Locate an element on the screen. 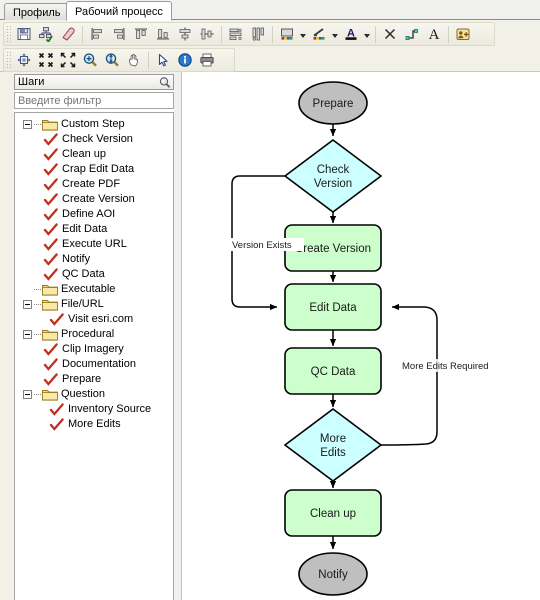 The image size is (540, 600). line-color-icon is located at coordinates (319, 34).